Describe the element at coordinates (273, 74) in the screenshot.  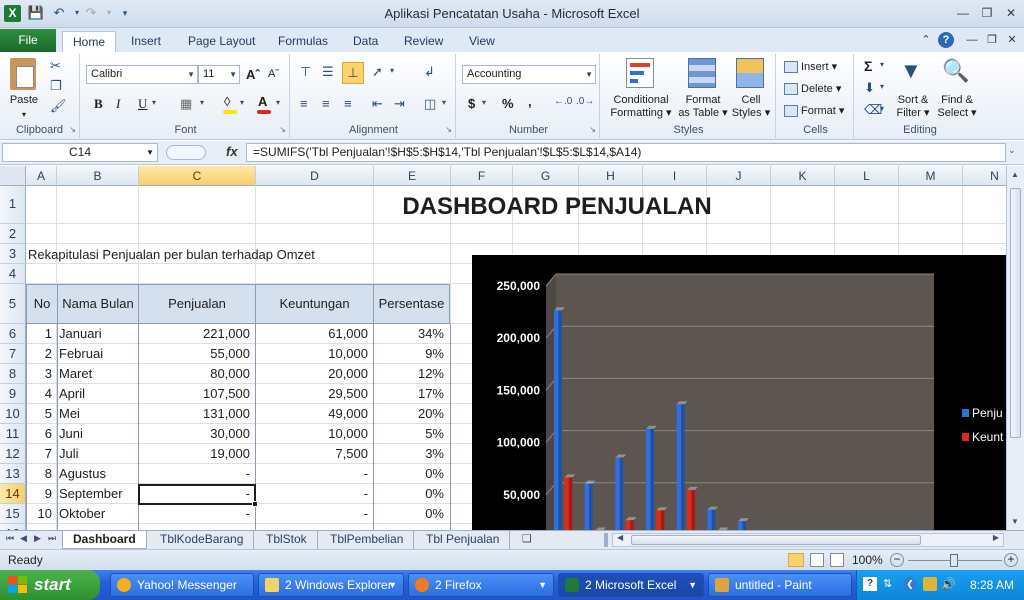
I see `shrink-font-icon: Aˇ` at that location.